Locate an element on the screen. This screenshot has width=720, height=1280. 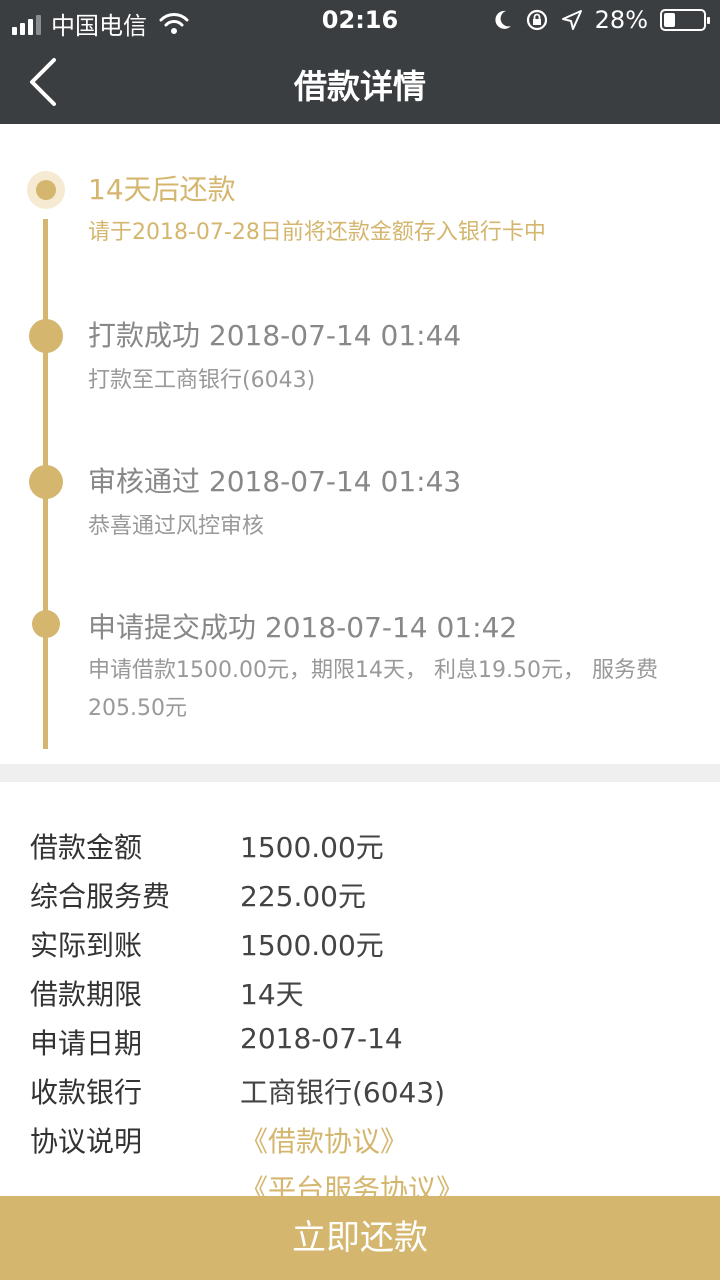
timeline-step-title: 打款成功 2018-07-14 01:44 is located at coordinates (275, 335).